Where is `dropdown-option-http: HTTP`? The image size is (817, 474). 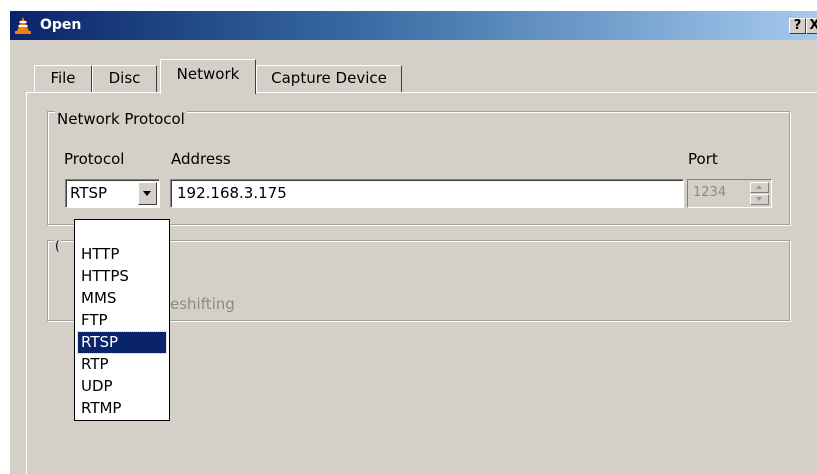
dropdown-option-http: HTTP is located at coordinates (122, 254).